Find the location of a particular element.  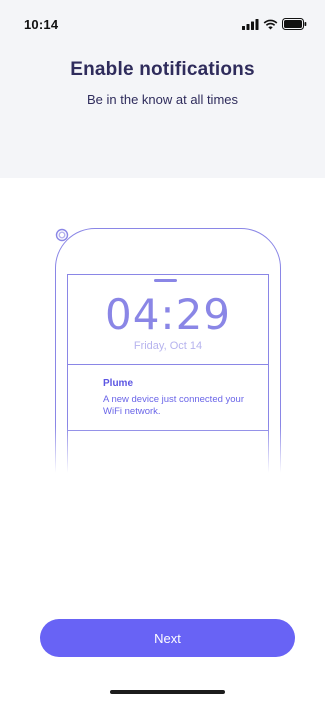

page-subtitle: Be in the know at all times is located at coordinates (162, 99).